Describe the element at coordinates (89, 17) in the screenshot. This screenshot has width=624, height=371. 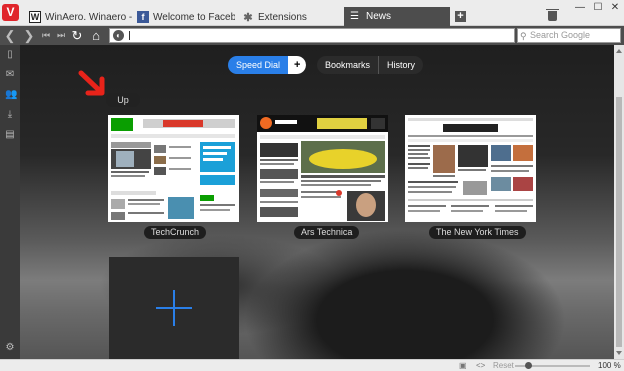
I see `tab-label: WinAero. Winaero - Free` at that location.